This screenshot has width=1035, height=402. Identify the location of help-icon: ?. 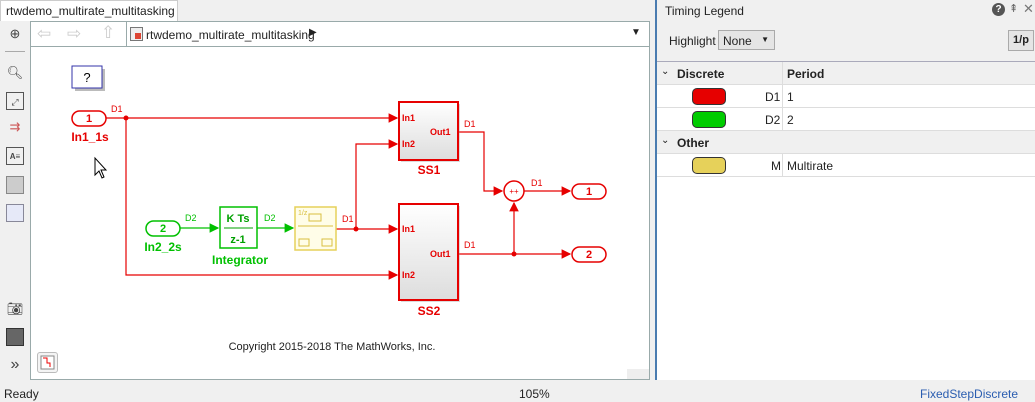
(998, 9).